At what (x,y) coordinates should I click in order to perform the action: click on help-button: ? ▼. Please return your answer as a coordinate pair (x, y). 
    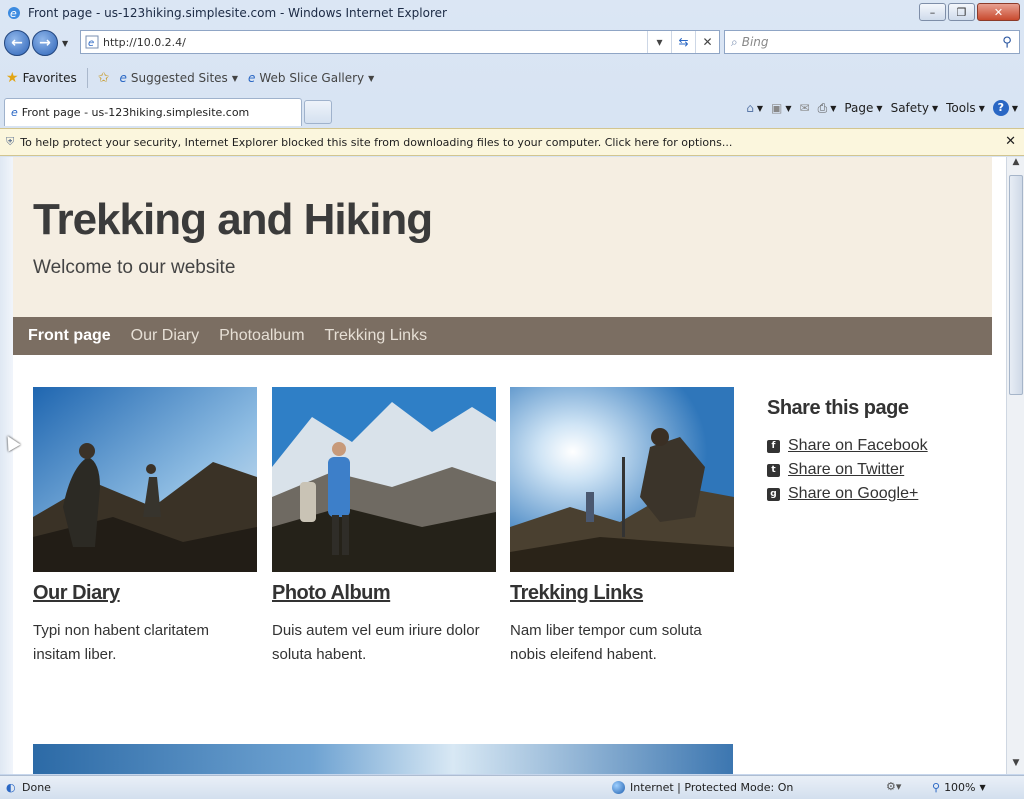
    Looking at the image, I should click on (1005, 108).